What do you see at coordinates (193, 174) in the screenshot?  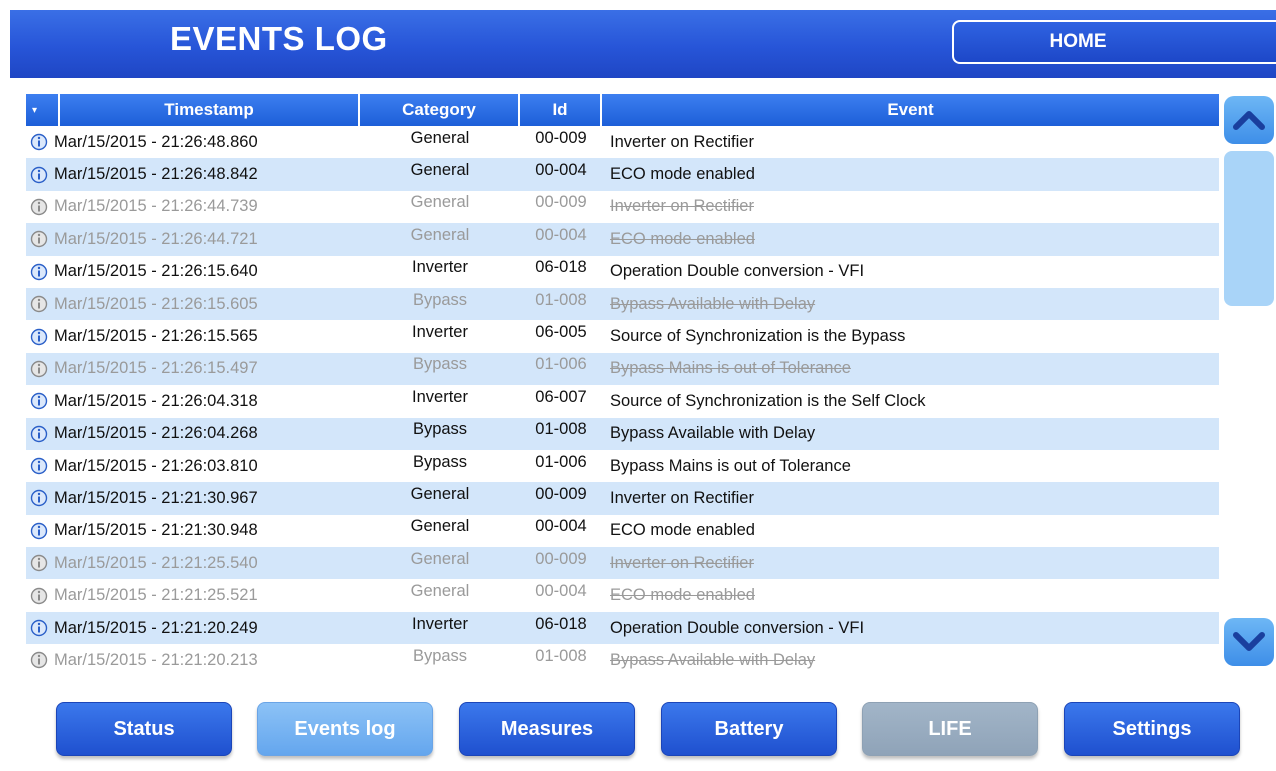 I see `timestamp-cell: Mar/15/2015 - 21:26:48.842` at bounding box center [193, 174].